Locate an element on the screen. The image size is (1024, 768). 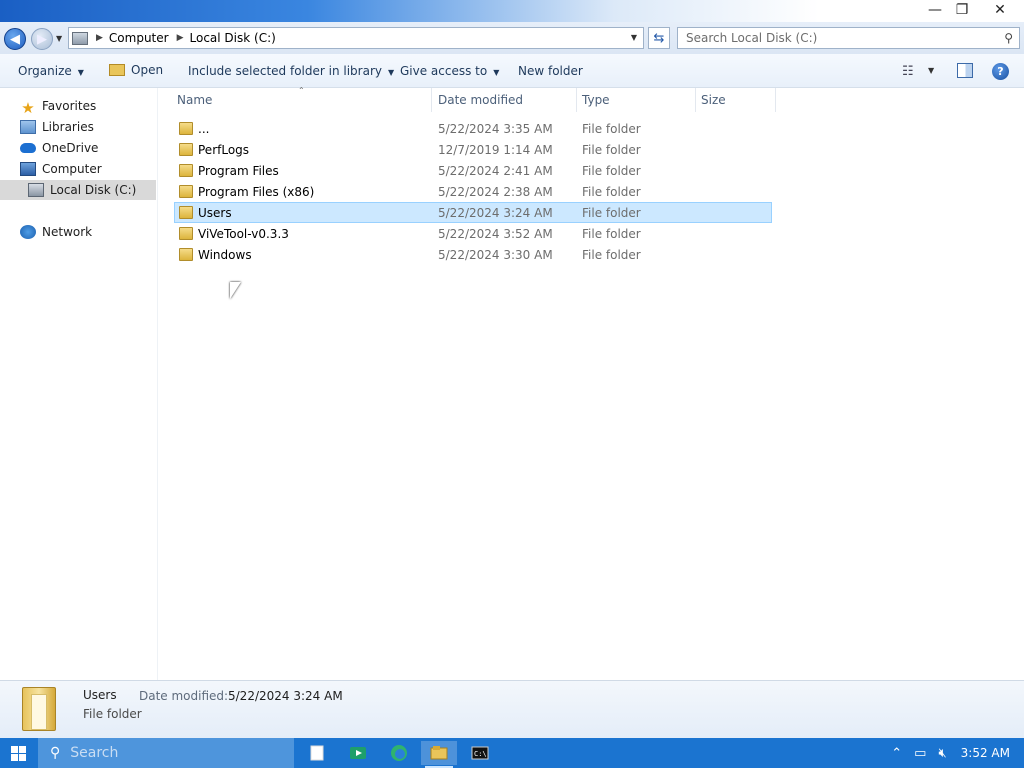
nav-item-computer: Computer is located at coordinates (78, 169).